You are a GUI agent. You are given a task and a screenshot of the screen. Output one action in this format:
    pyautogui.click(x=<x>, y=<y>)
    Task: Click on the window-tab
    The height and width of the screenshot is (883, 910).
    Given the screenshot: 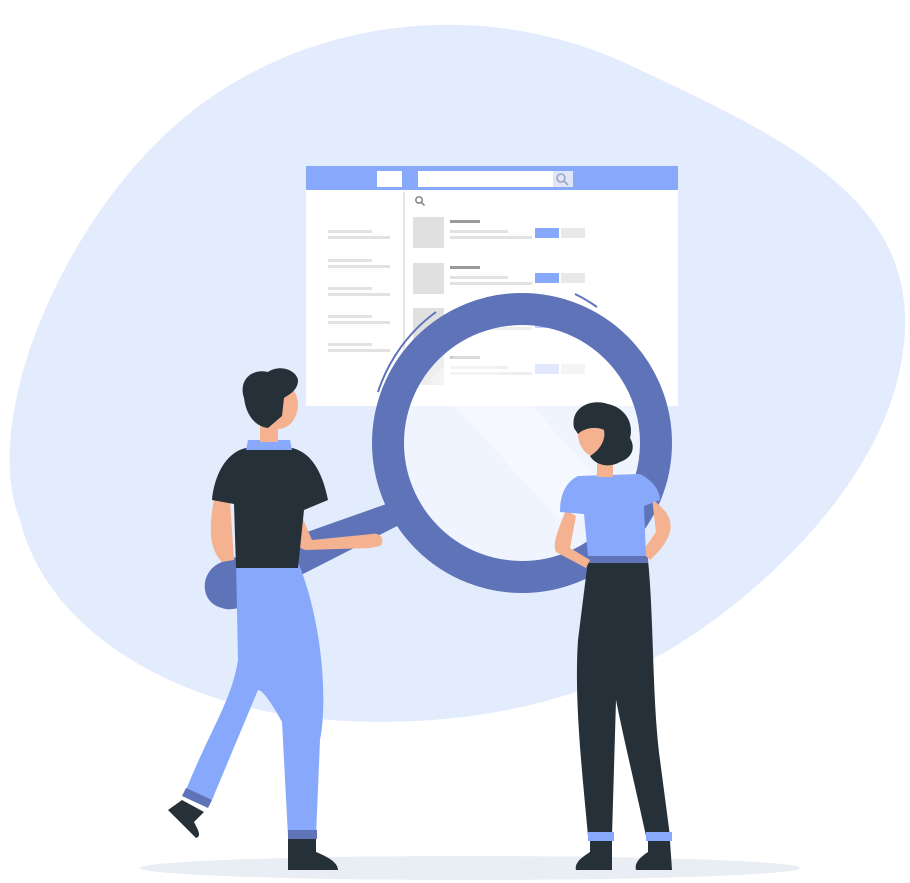 What is the action you would take?
    pyautogui.click(x=389, y=179)
    